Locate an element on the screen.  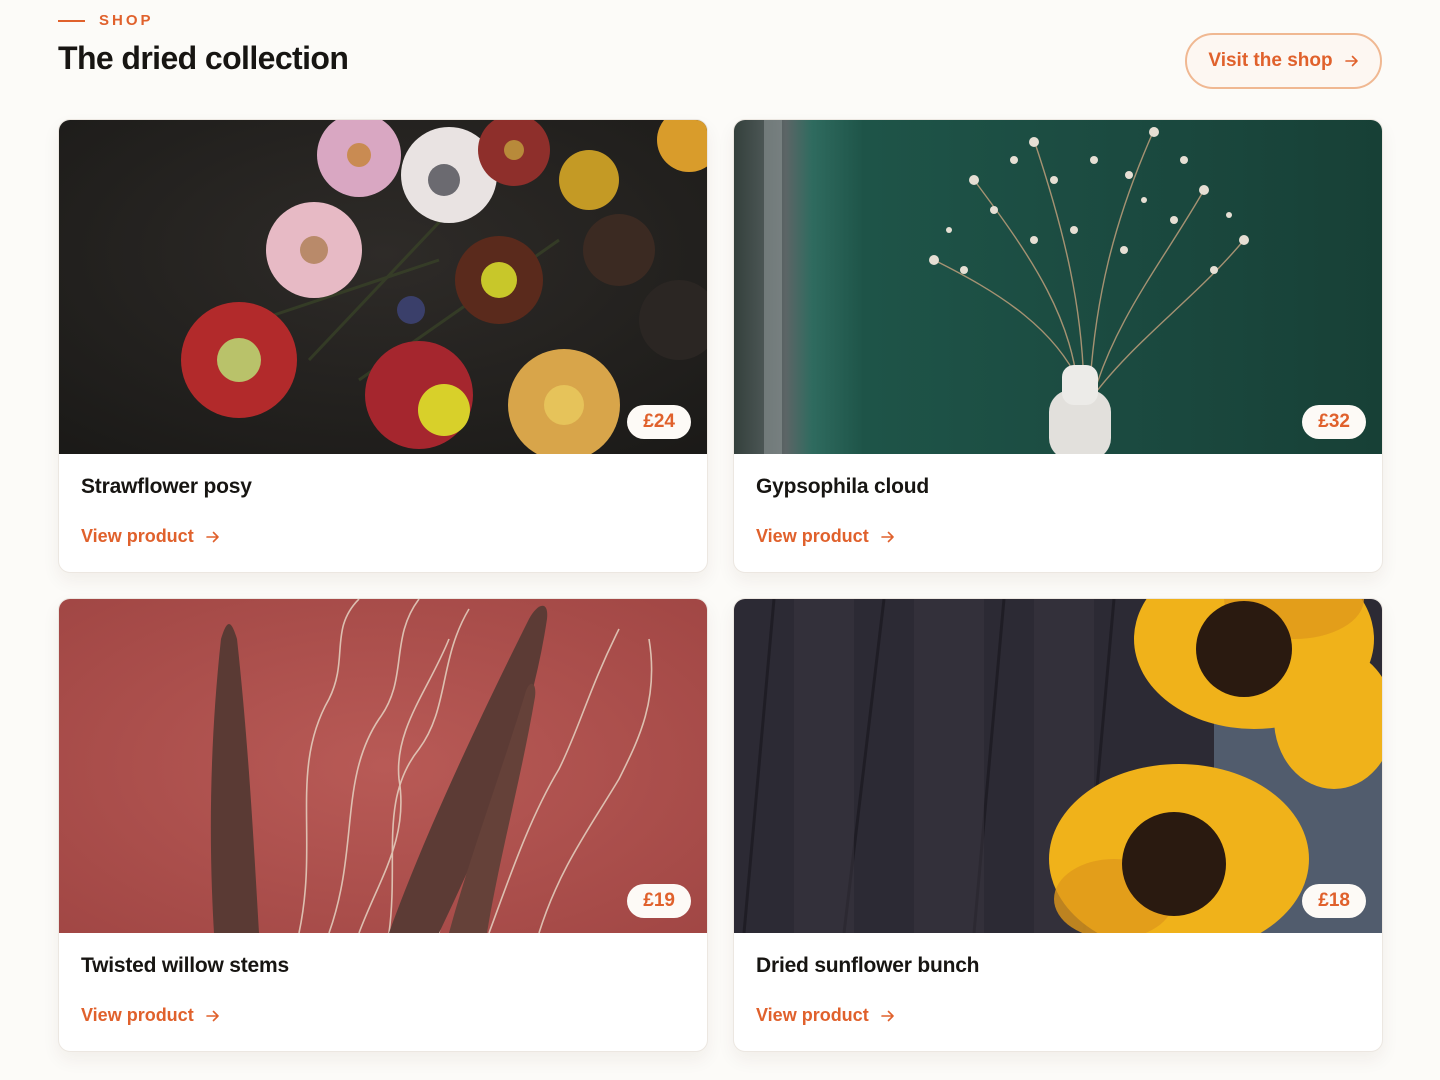
visit-shop-label: Visit the shop is located at coordinates (1270, 60).